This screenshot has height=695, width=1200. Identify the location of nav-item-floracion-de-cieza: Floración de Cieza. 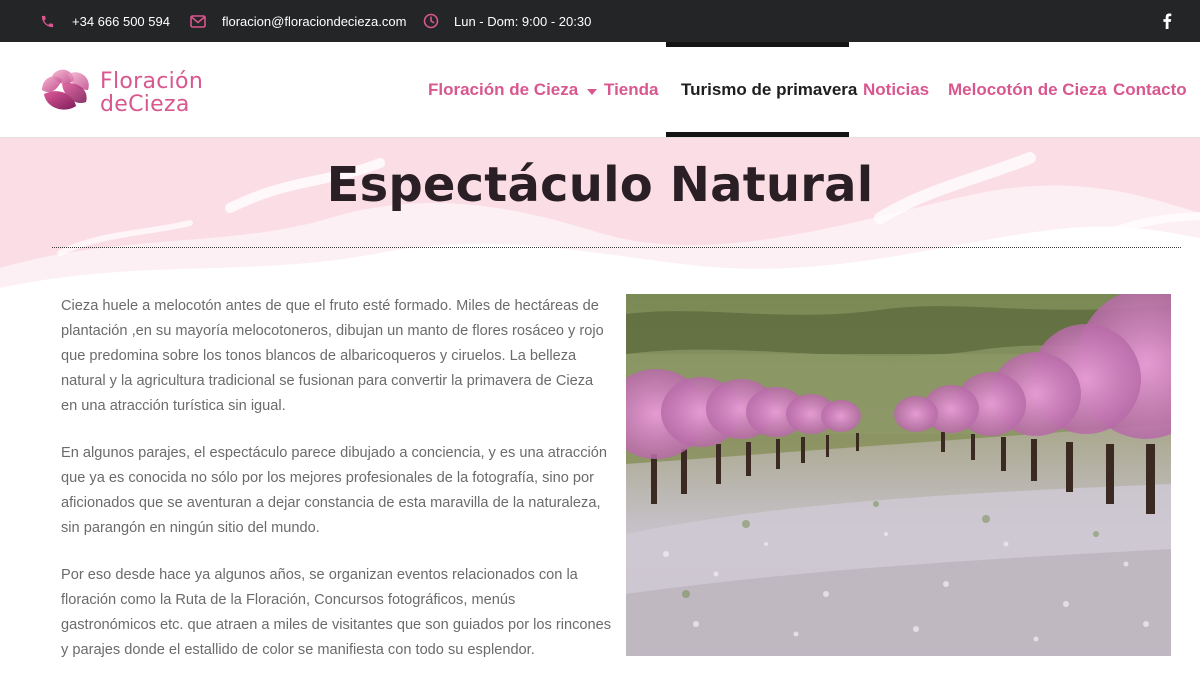
(513, 89).